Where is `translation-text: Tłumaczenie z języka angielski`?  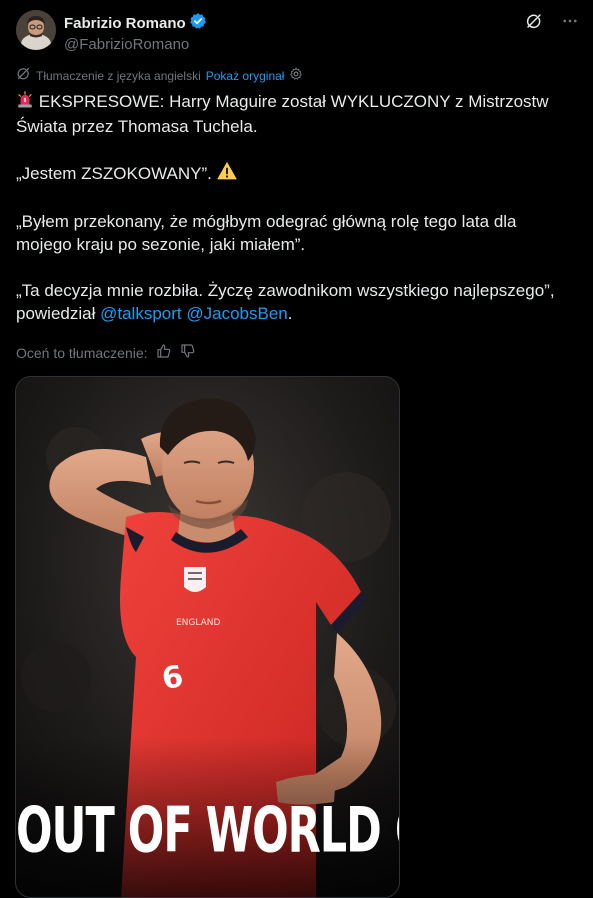
translation-text: Tłumaczenie z języka angielski is located at coordinates (118, 75).